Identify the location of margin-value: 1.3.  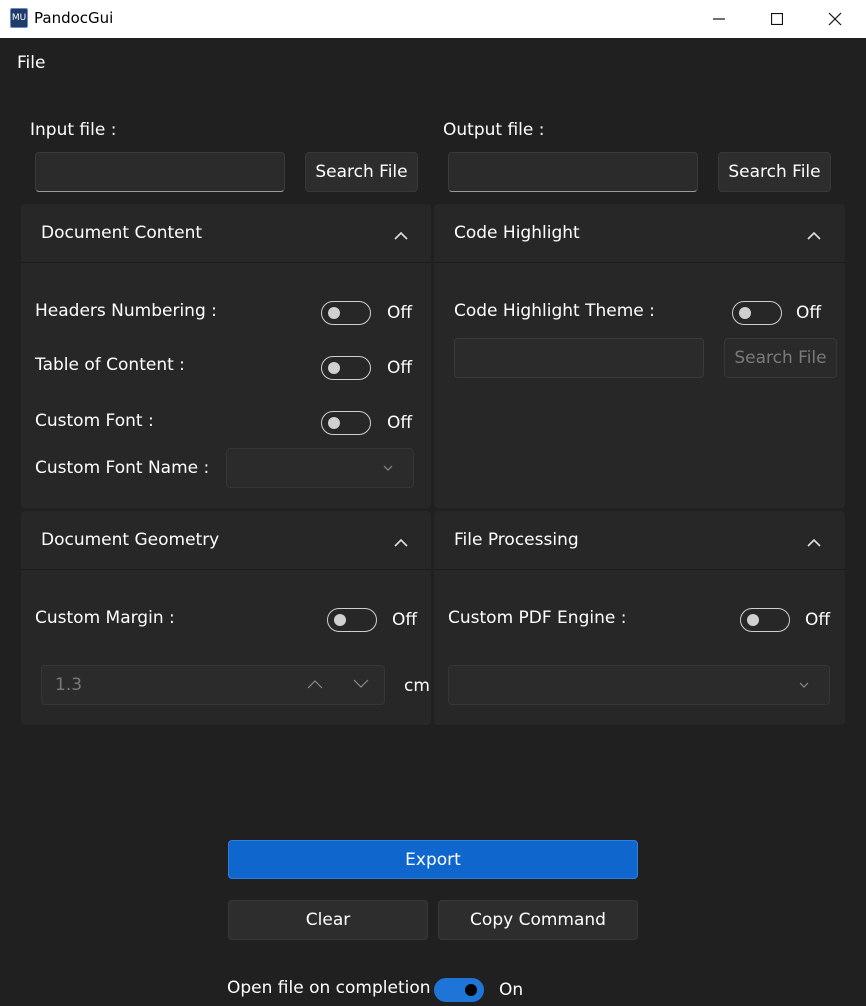
(69, 685).